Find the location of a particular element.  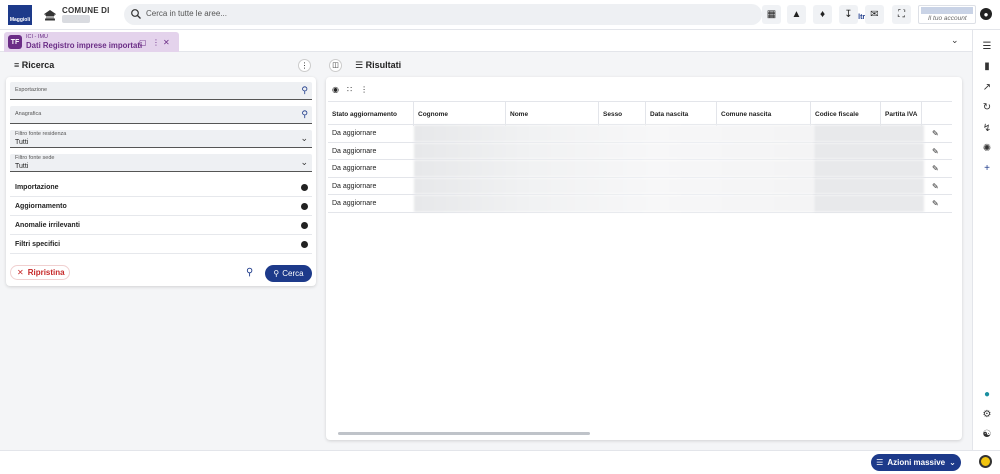

field-label: Filtro fonte sede is located at coordinates (35, 158).